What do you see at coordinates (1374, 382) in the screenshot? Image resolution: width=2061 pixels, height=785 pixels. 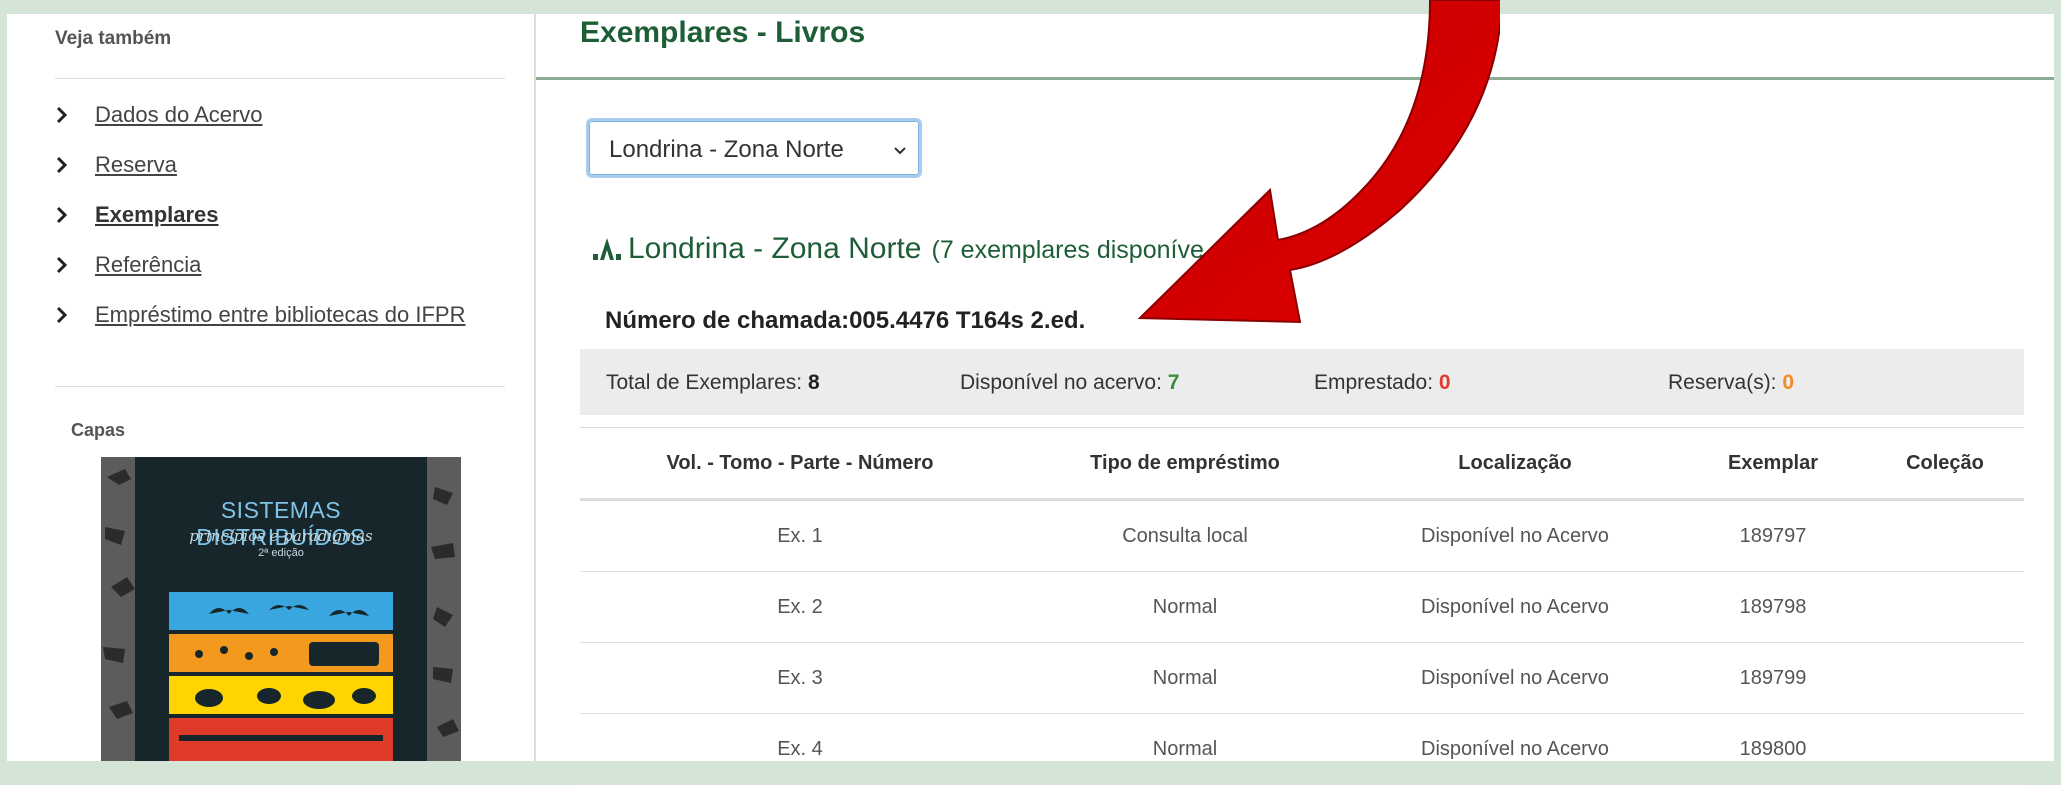 I see `summary-loaned-label: Emprestado:` at bounding box center [1374, 382].